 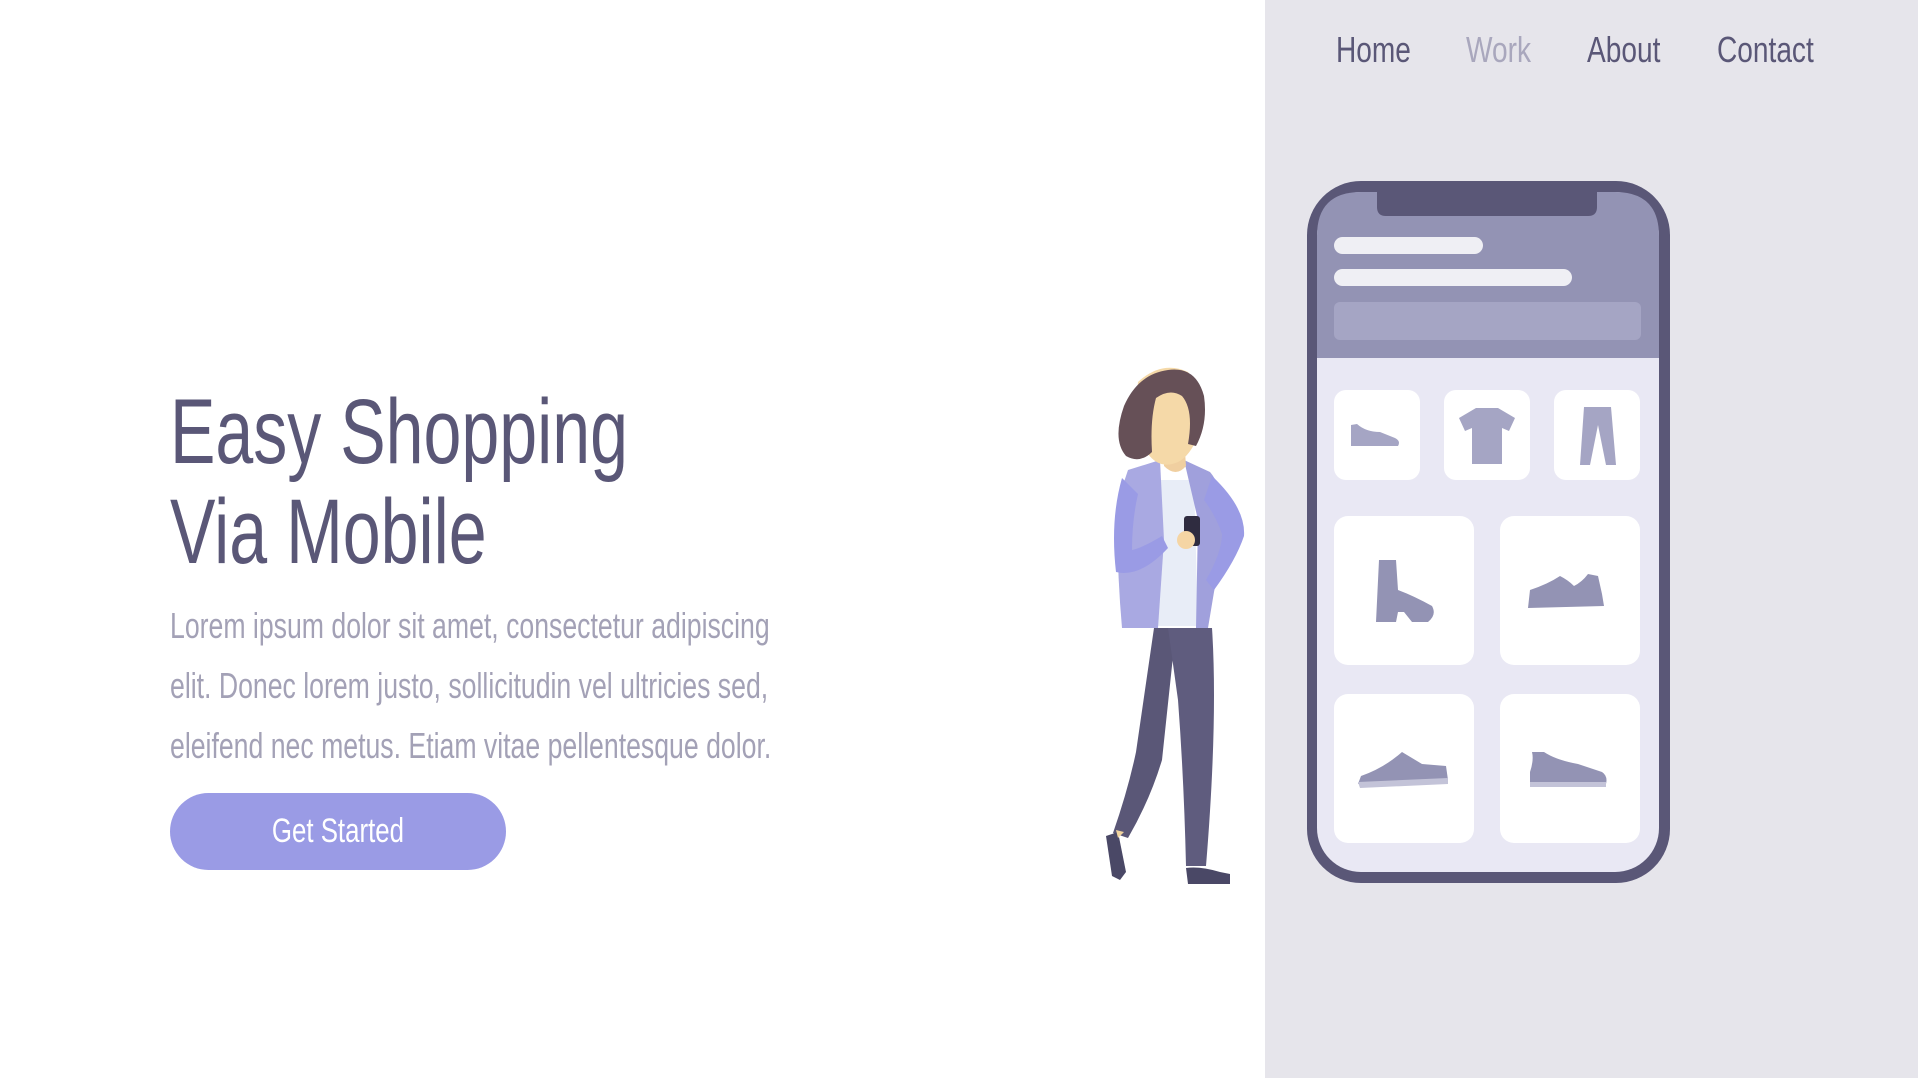 What do you see at coordinates (1175, 625) in the screenshot?
I see `woman-illustration` at bounding box center [1175, 625].